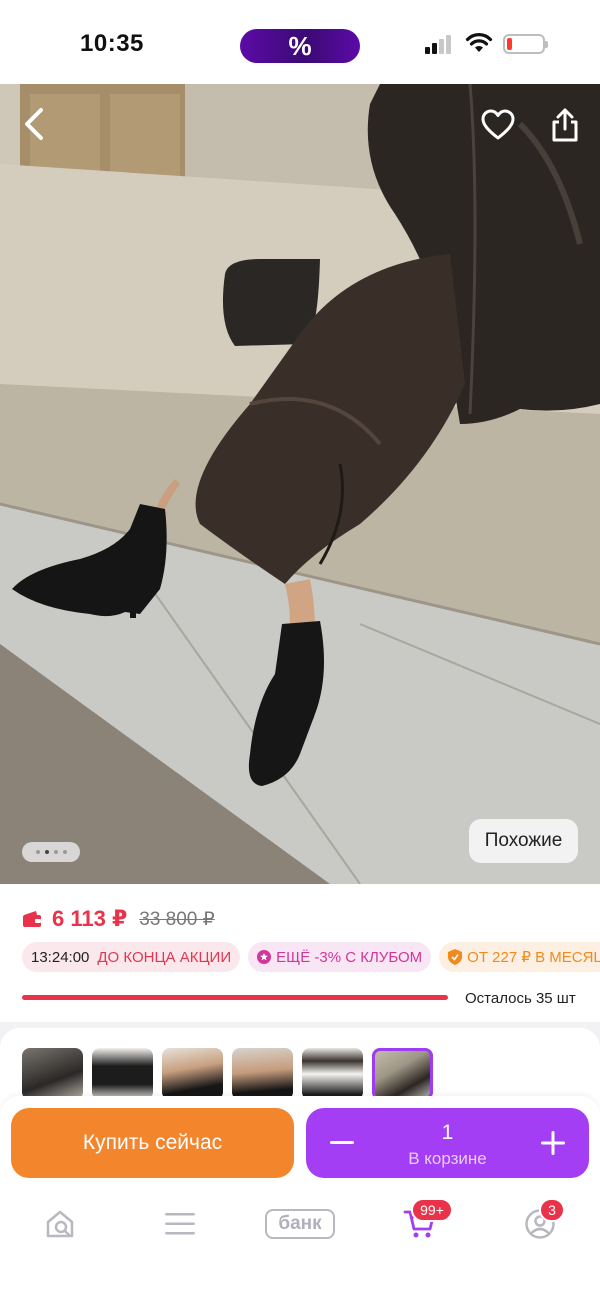  What do you see at coordinates (402, 1074) in the screenshot?
I see `variant-thumb-selected` at bounding box center [402, 1074].